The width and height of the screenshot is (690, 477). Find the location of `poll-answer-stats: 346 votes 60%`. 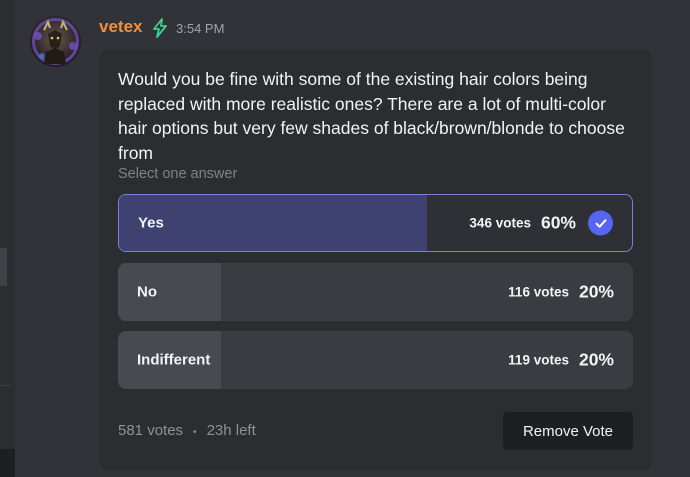

poll-answer-stats: 346 votes 60% is located at coordinates (541, 223).